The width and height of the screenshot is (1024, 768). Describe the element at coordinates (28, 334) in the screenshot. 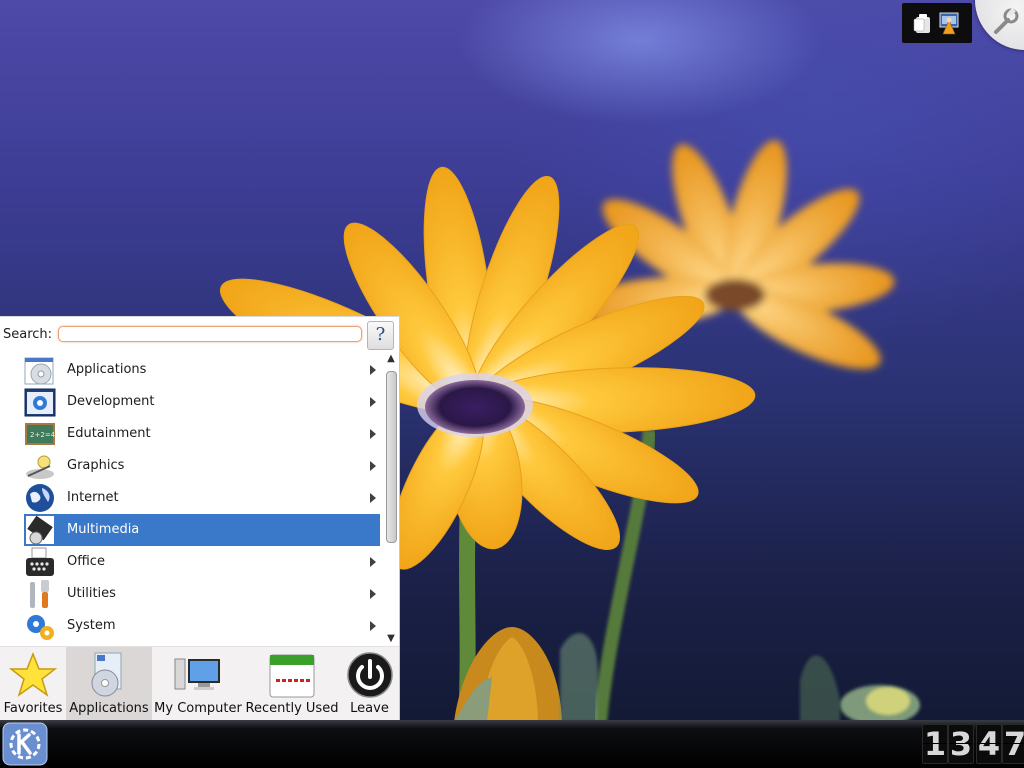

I see `search-label: Search:` at that location.